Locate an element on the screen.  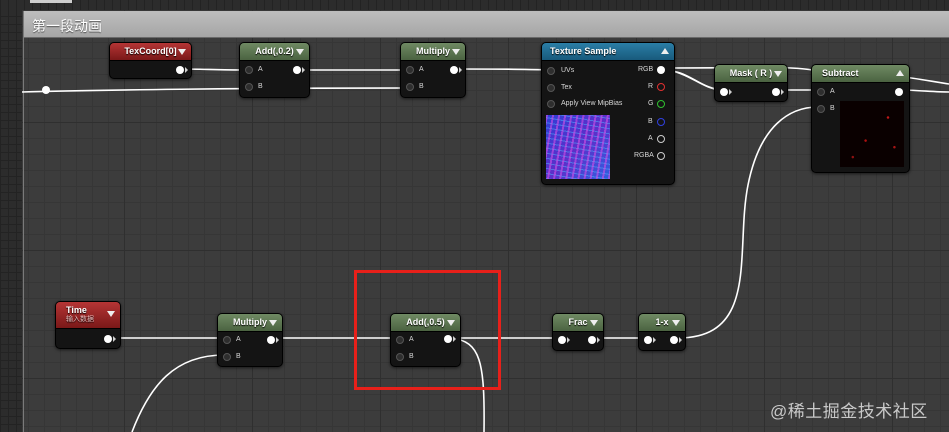
frac-node-title: Frac is located at coordinates (578, 322).